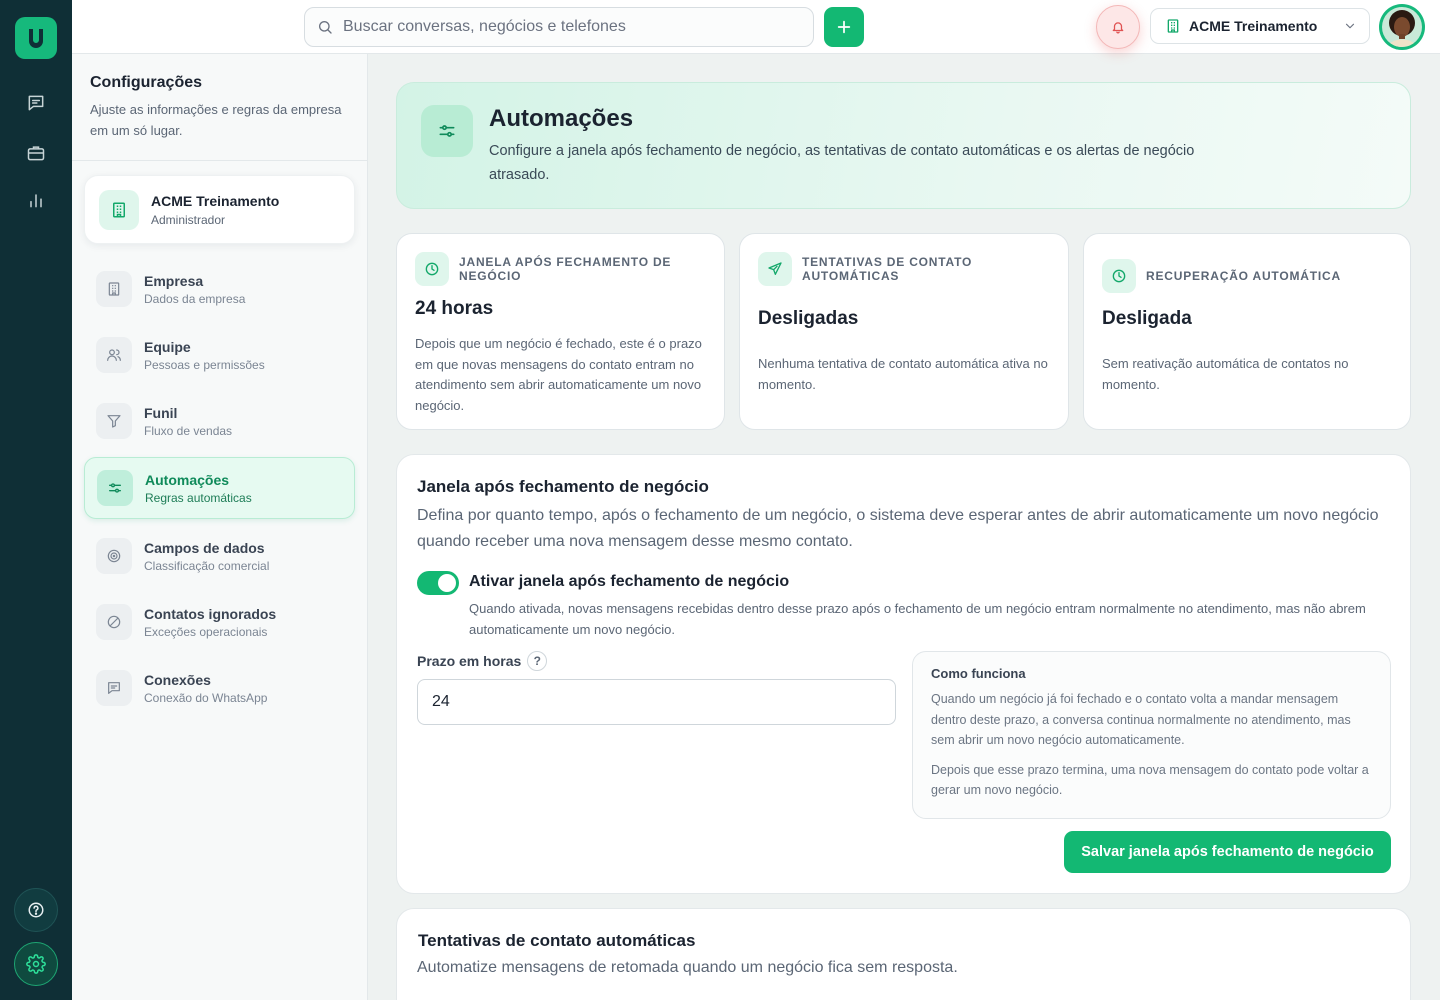 The width and height of the screenshot is (1440, 1000). I want to click on sidebar-item-sublabel: Fluxo de vendas, so click(188, 430).